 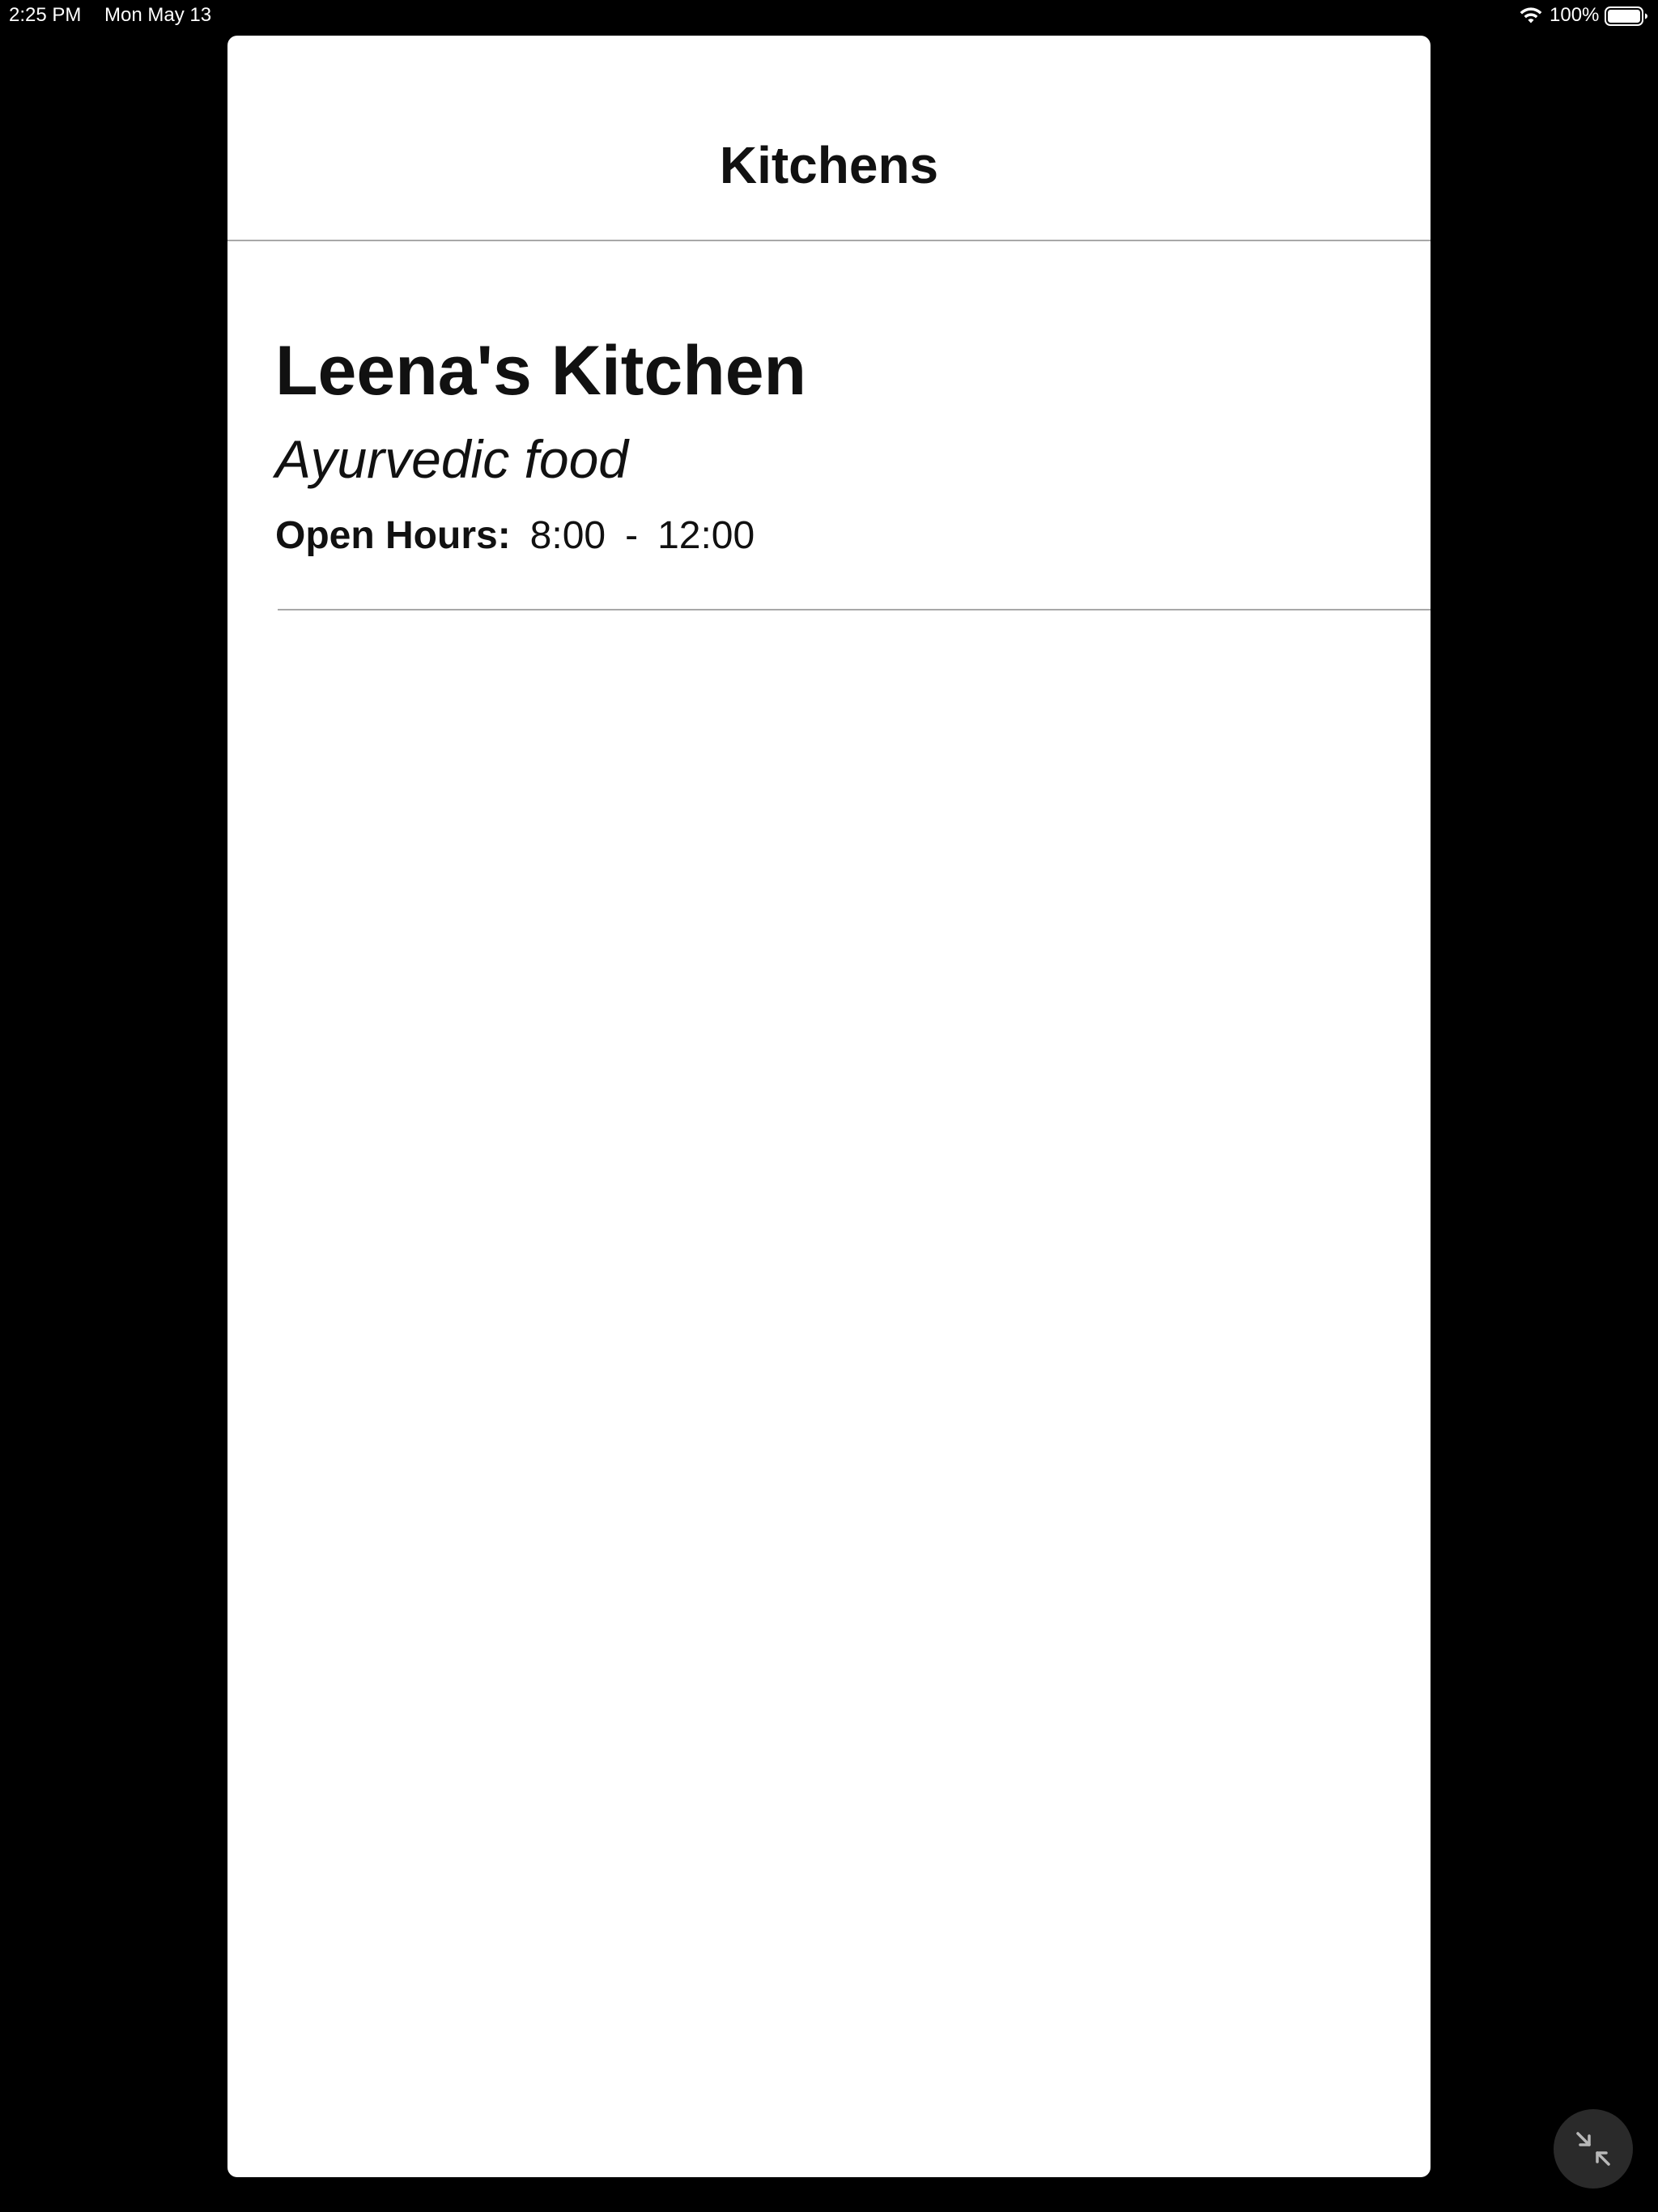 What do you see at coordinates (451, 459) in the screenshot?
I see `kitchen-cuisine: Ayurvedic food` at bounding box center [451, 459].